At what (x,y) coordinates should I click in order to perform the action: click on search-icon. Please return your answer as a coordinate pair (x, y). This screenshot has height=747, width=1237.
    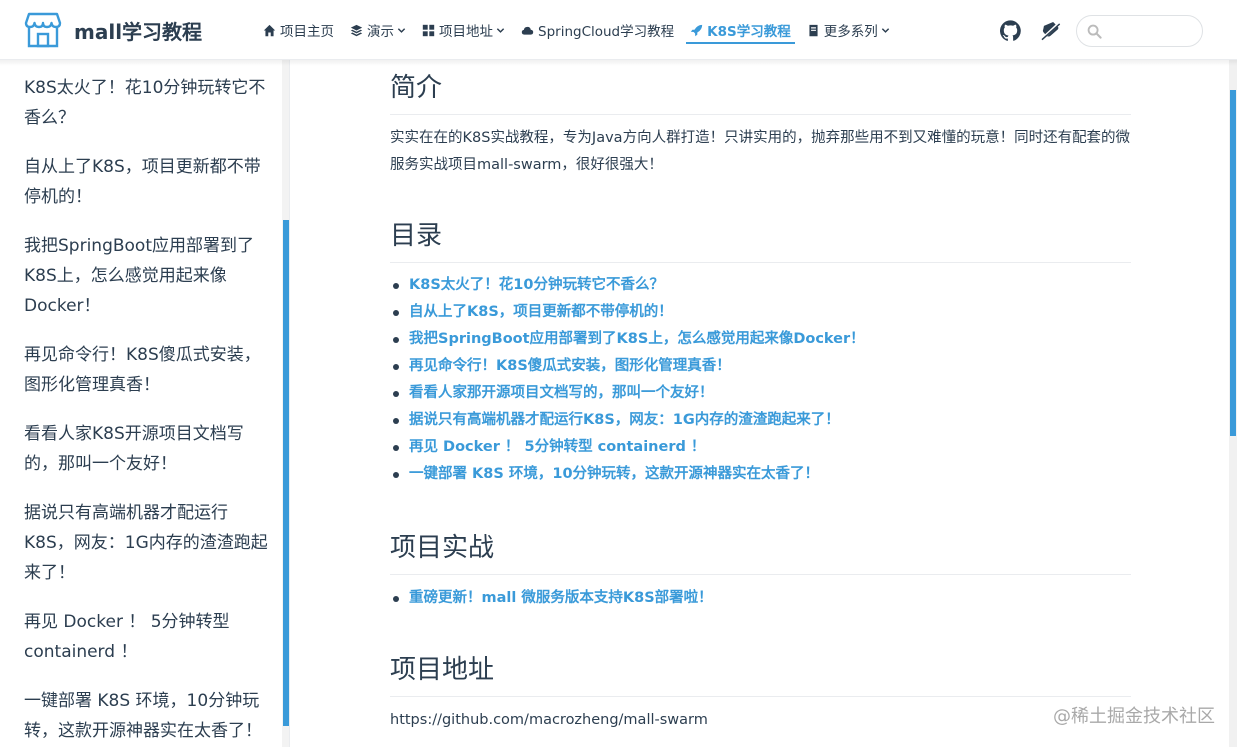
    Looking at the image, I should click on (1094, 31).